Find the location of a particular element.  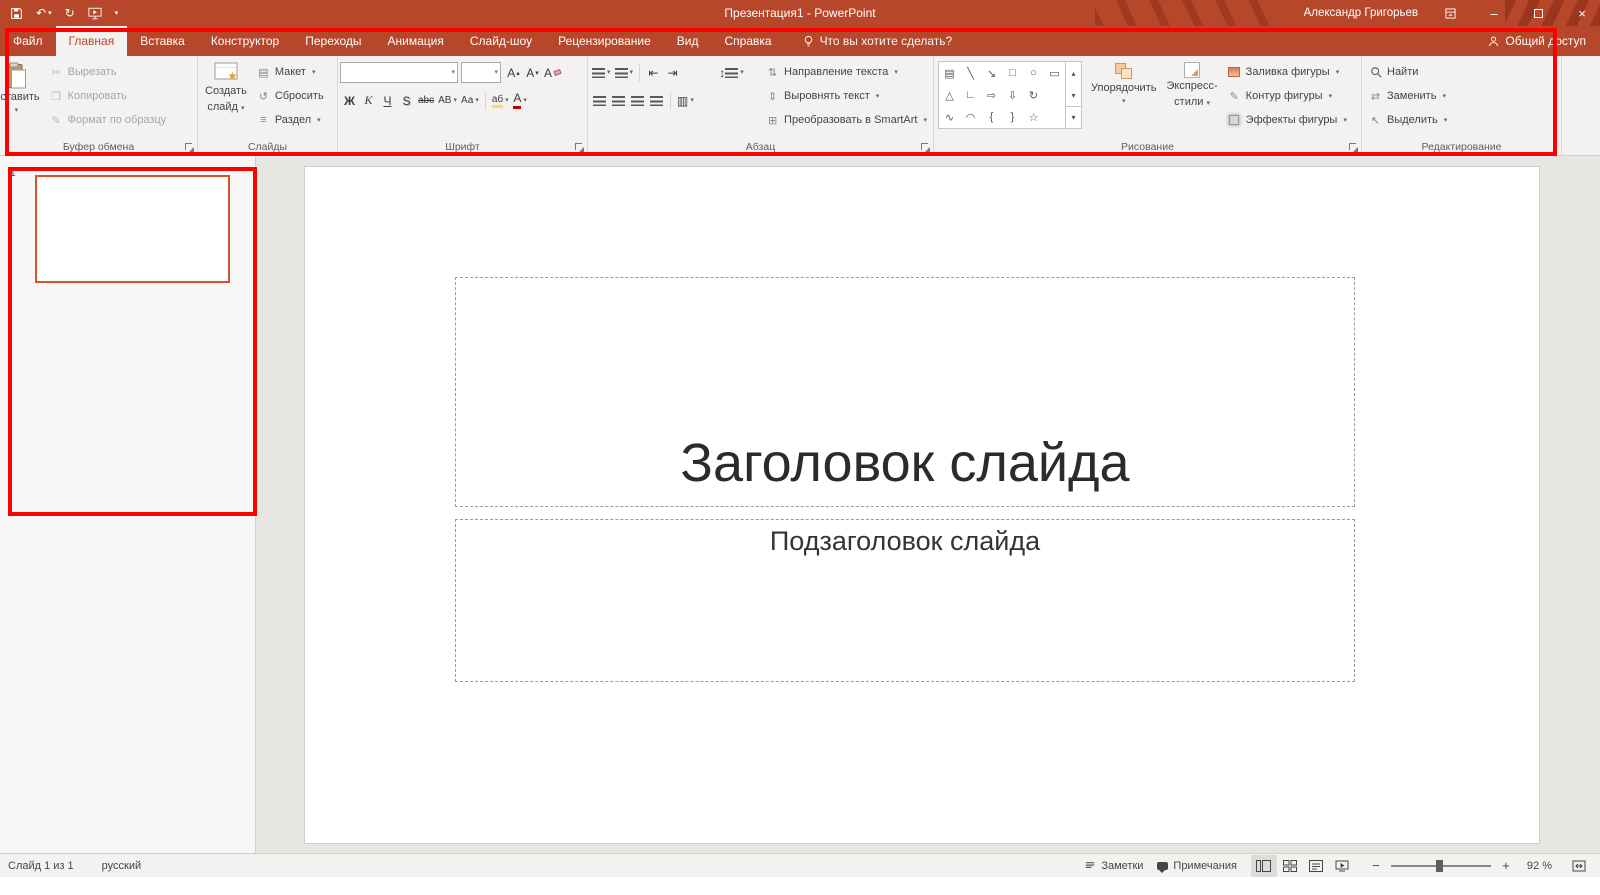

new-slide-dropdown-arrow: ▾ is located at coordinates (243, 108).